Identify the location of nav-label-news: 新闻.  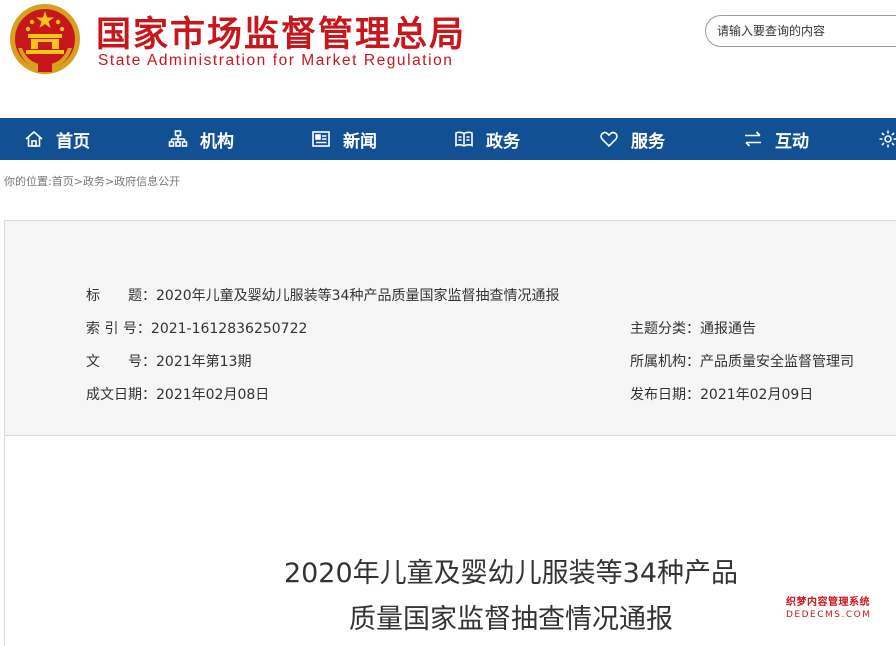
(360, 141).